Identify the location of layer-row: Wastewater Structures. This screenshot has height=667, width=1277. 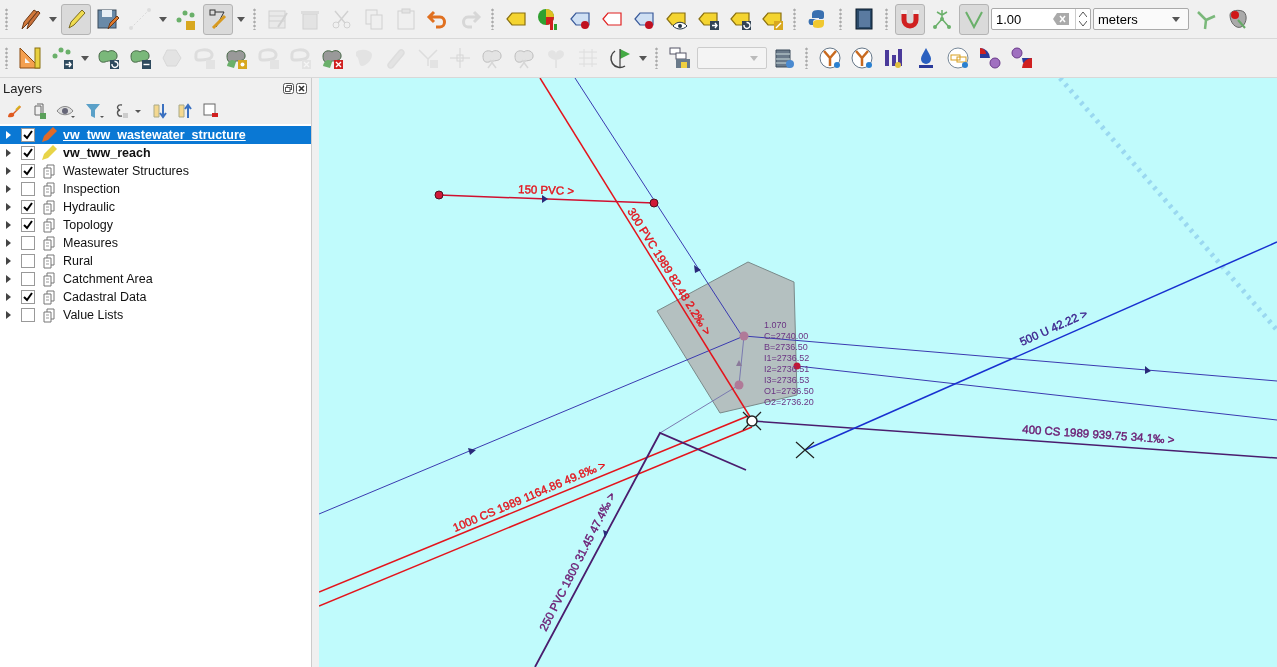
(155, 171).